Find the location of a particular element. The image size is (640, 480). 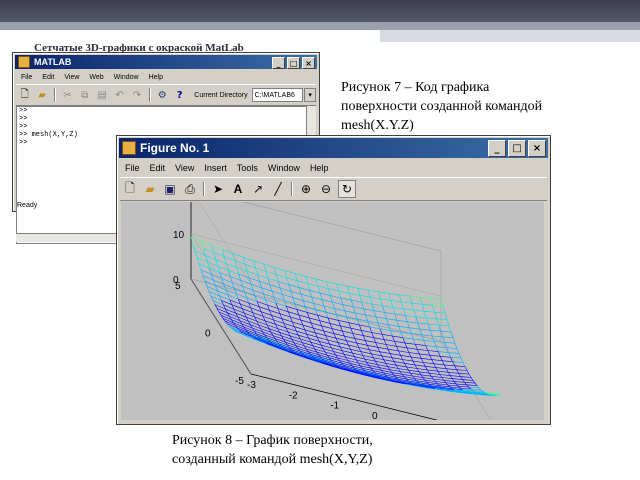

print-icon: ⎙ is located at coordinates (190, 189).